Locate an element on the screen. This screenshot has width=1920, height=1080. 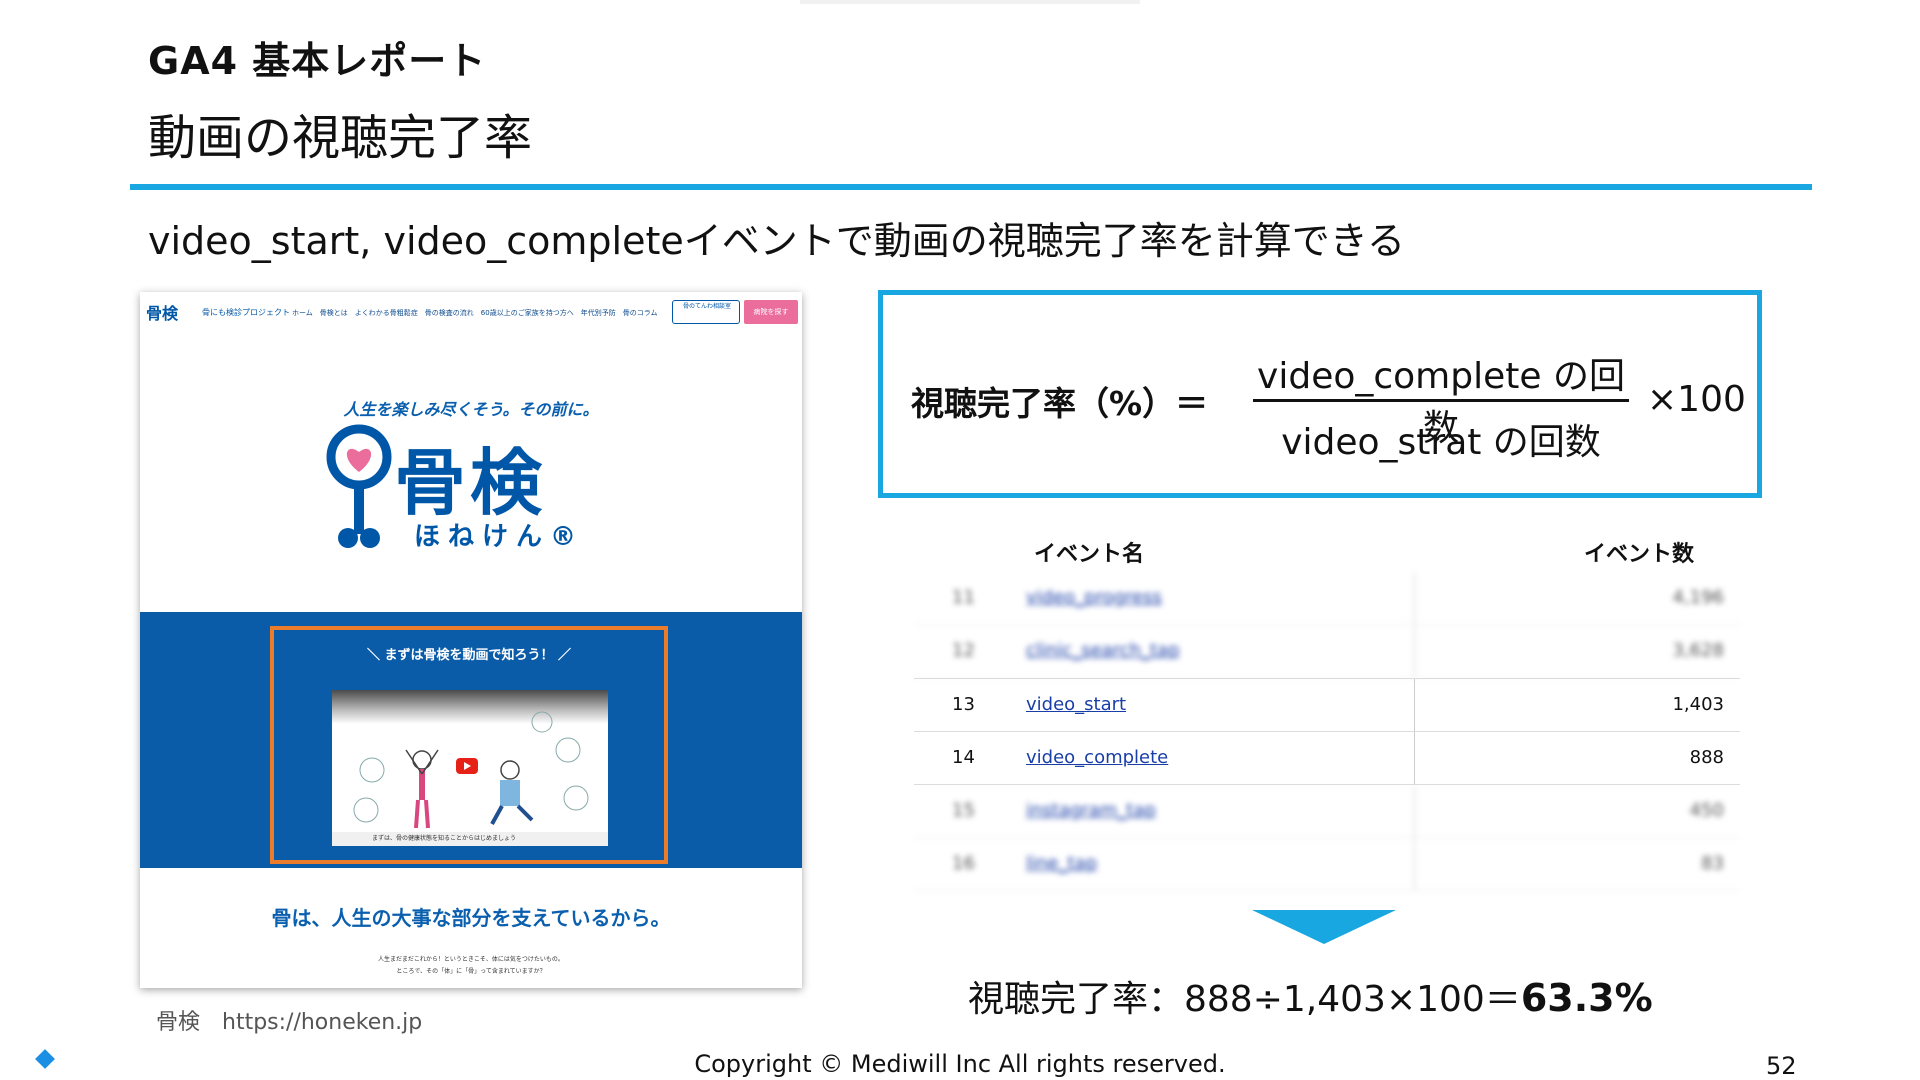
video-caption: まずは、骨の健康状態を知ることからはじめましょう is located at coordinates (470, 839).